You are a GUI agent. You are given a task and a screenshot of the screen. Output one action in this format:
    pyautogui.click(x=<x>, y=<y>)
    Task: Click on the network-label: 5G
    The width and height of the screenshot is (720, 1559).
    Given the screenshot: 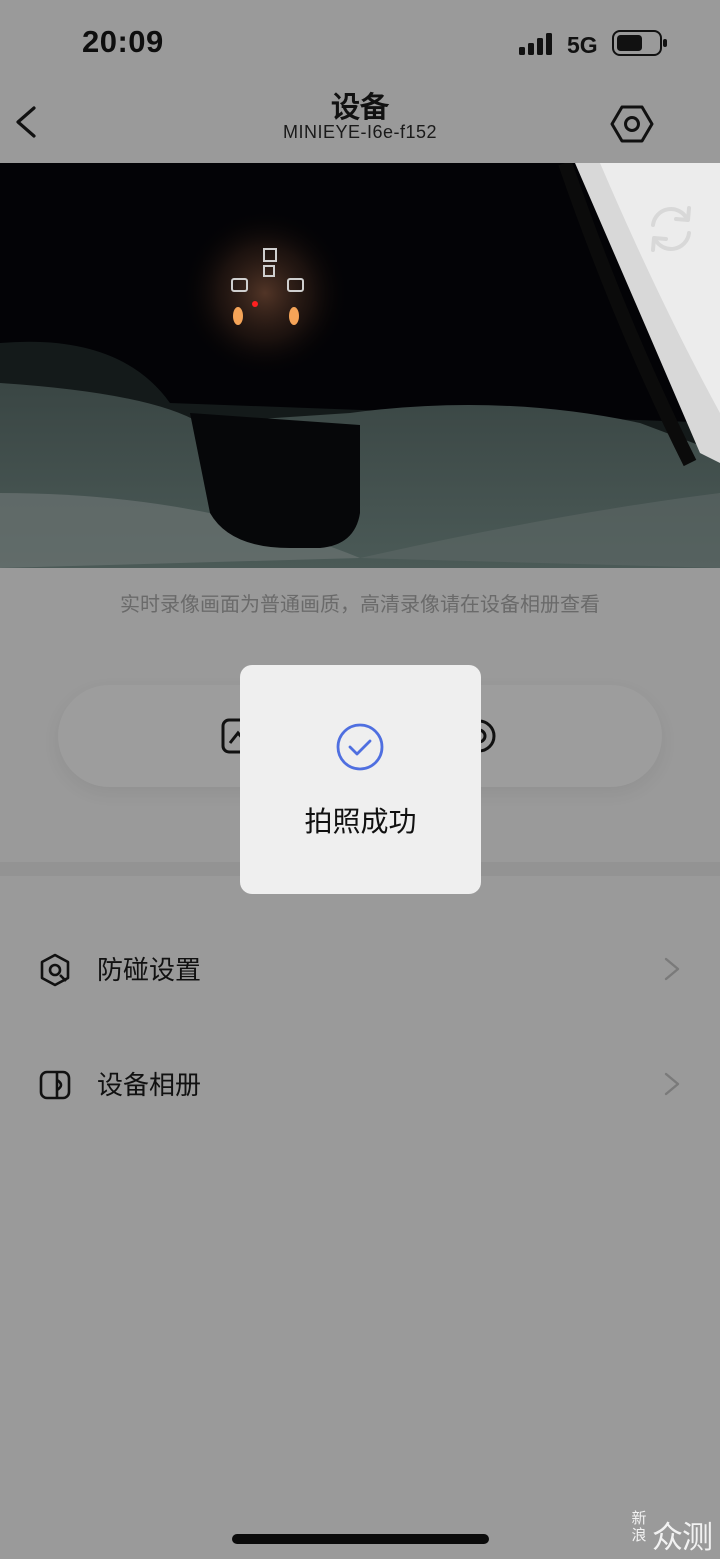 What is the action you would take?
    pyautogui.click(x=582, y=45)
    